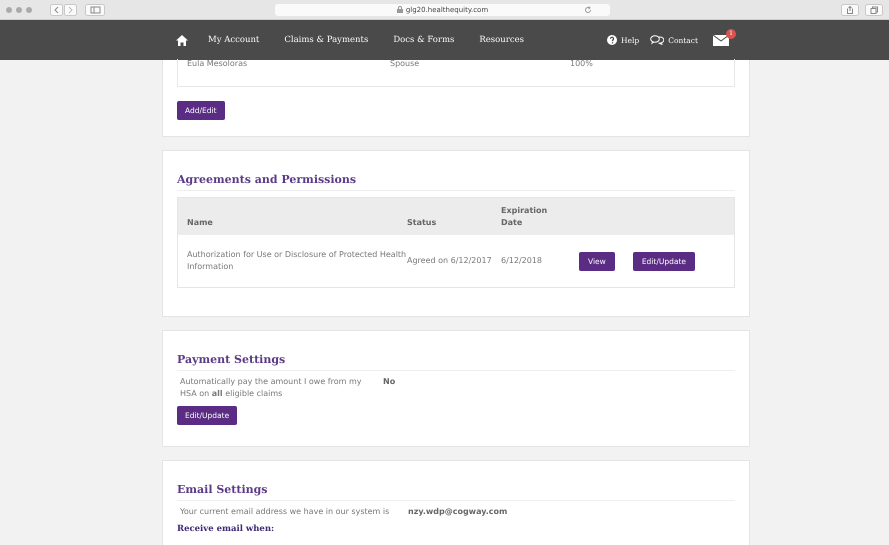 The width and height of the screenshot is (889, 545). What do you see at coordinates (612, 40) in the screenshot?
I see `help-icon` at bounding box center [612, 40].